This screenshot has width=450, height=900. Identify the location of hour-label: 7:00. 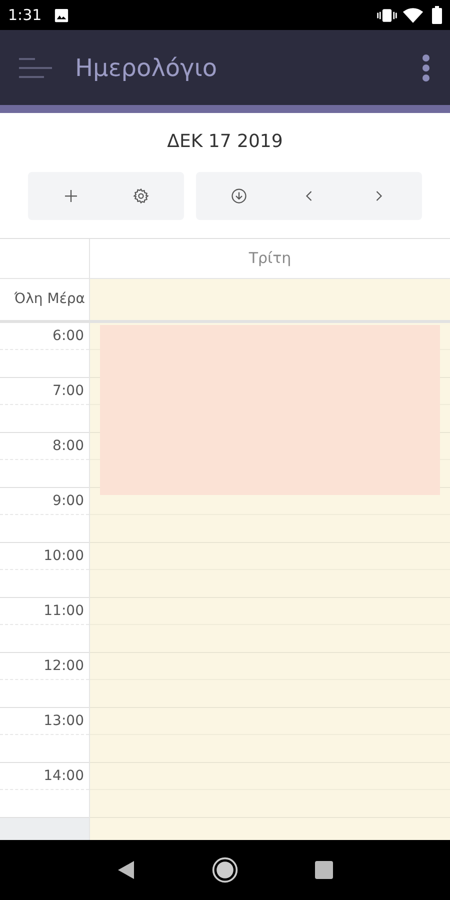
(44, 391).